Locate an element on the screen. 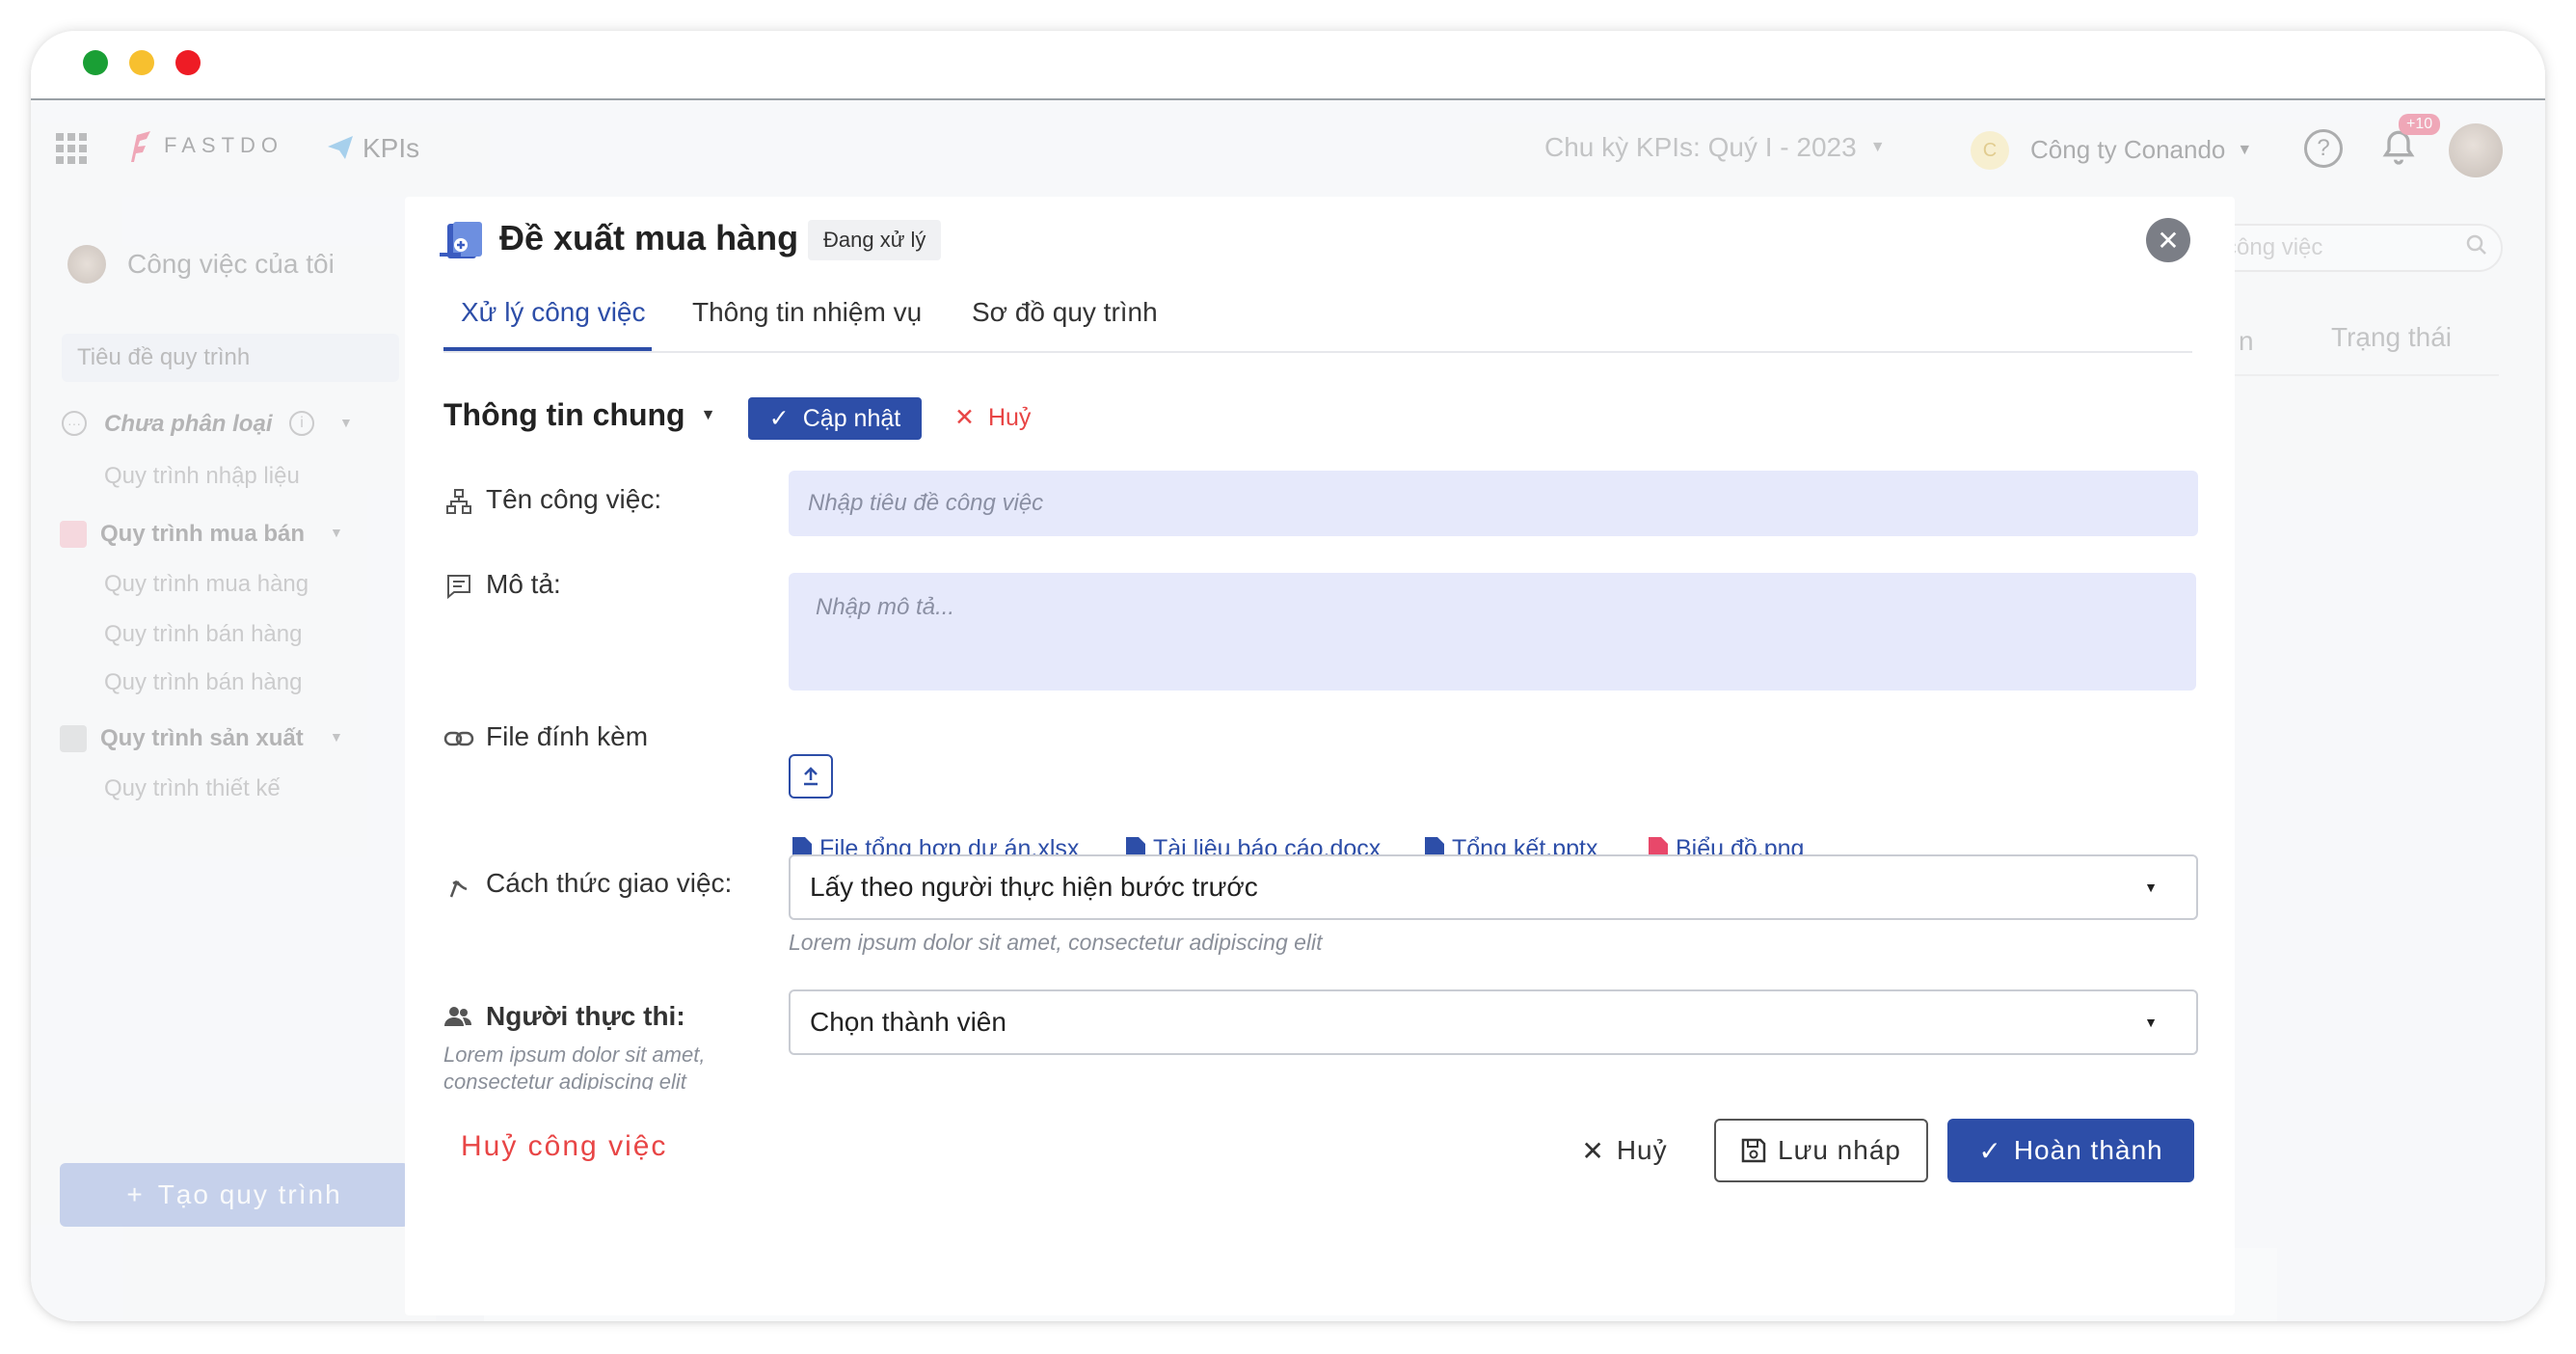 The height and width of the screenshot is (1354, 2576). brand-name: FASTDO is located at coordinates (224, 145).